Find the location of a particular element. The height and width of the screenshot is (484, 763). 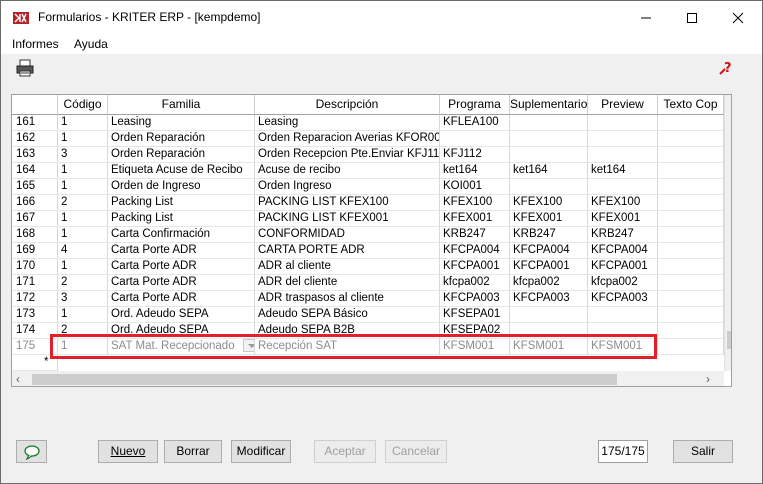

aceptar-button: Aceptar is located at coordinates (345, 451).